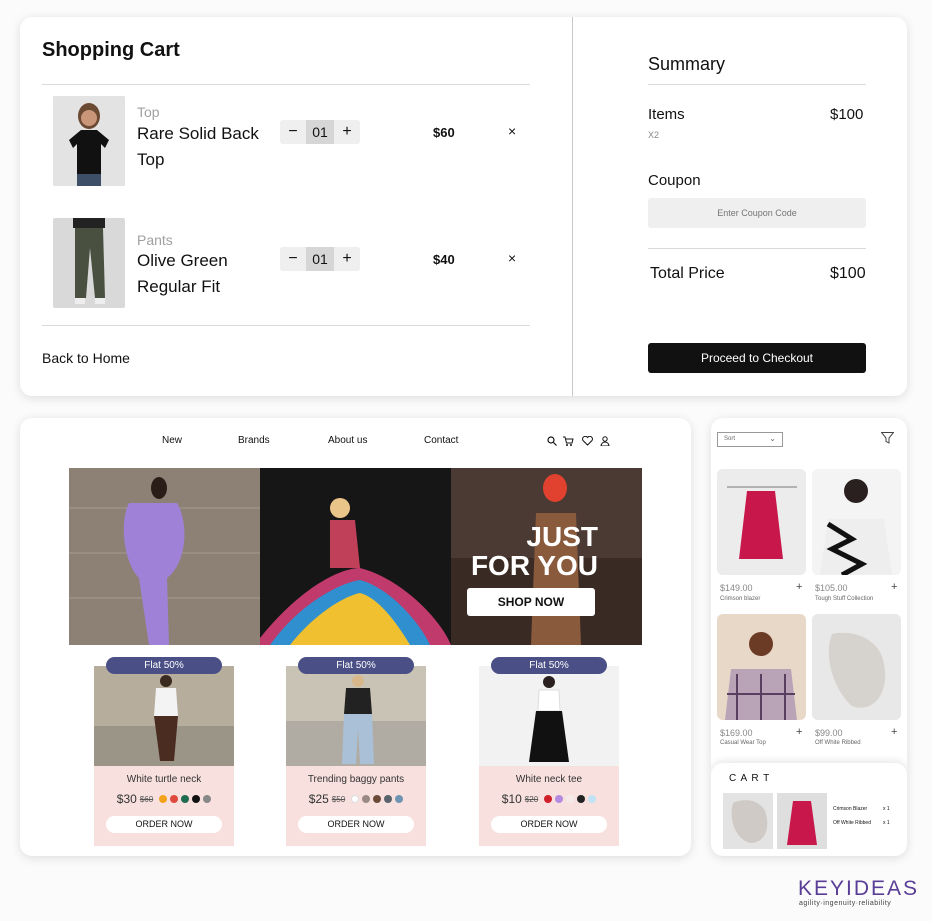 The width and height of the screenshot is (932, 921). Describe the element at coordinates (587, 441) in the screenshot. I see `heart-icon` at that location.